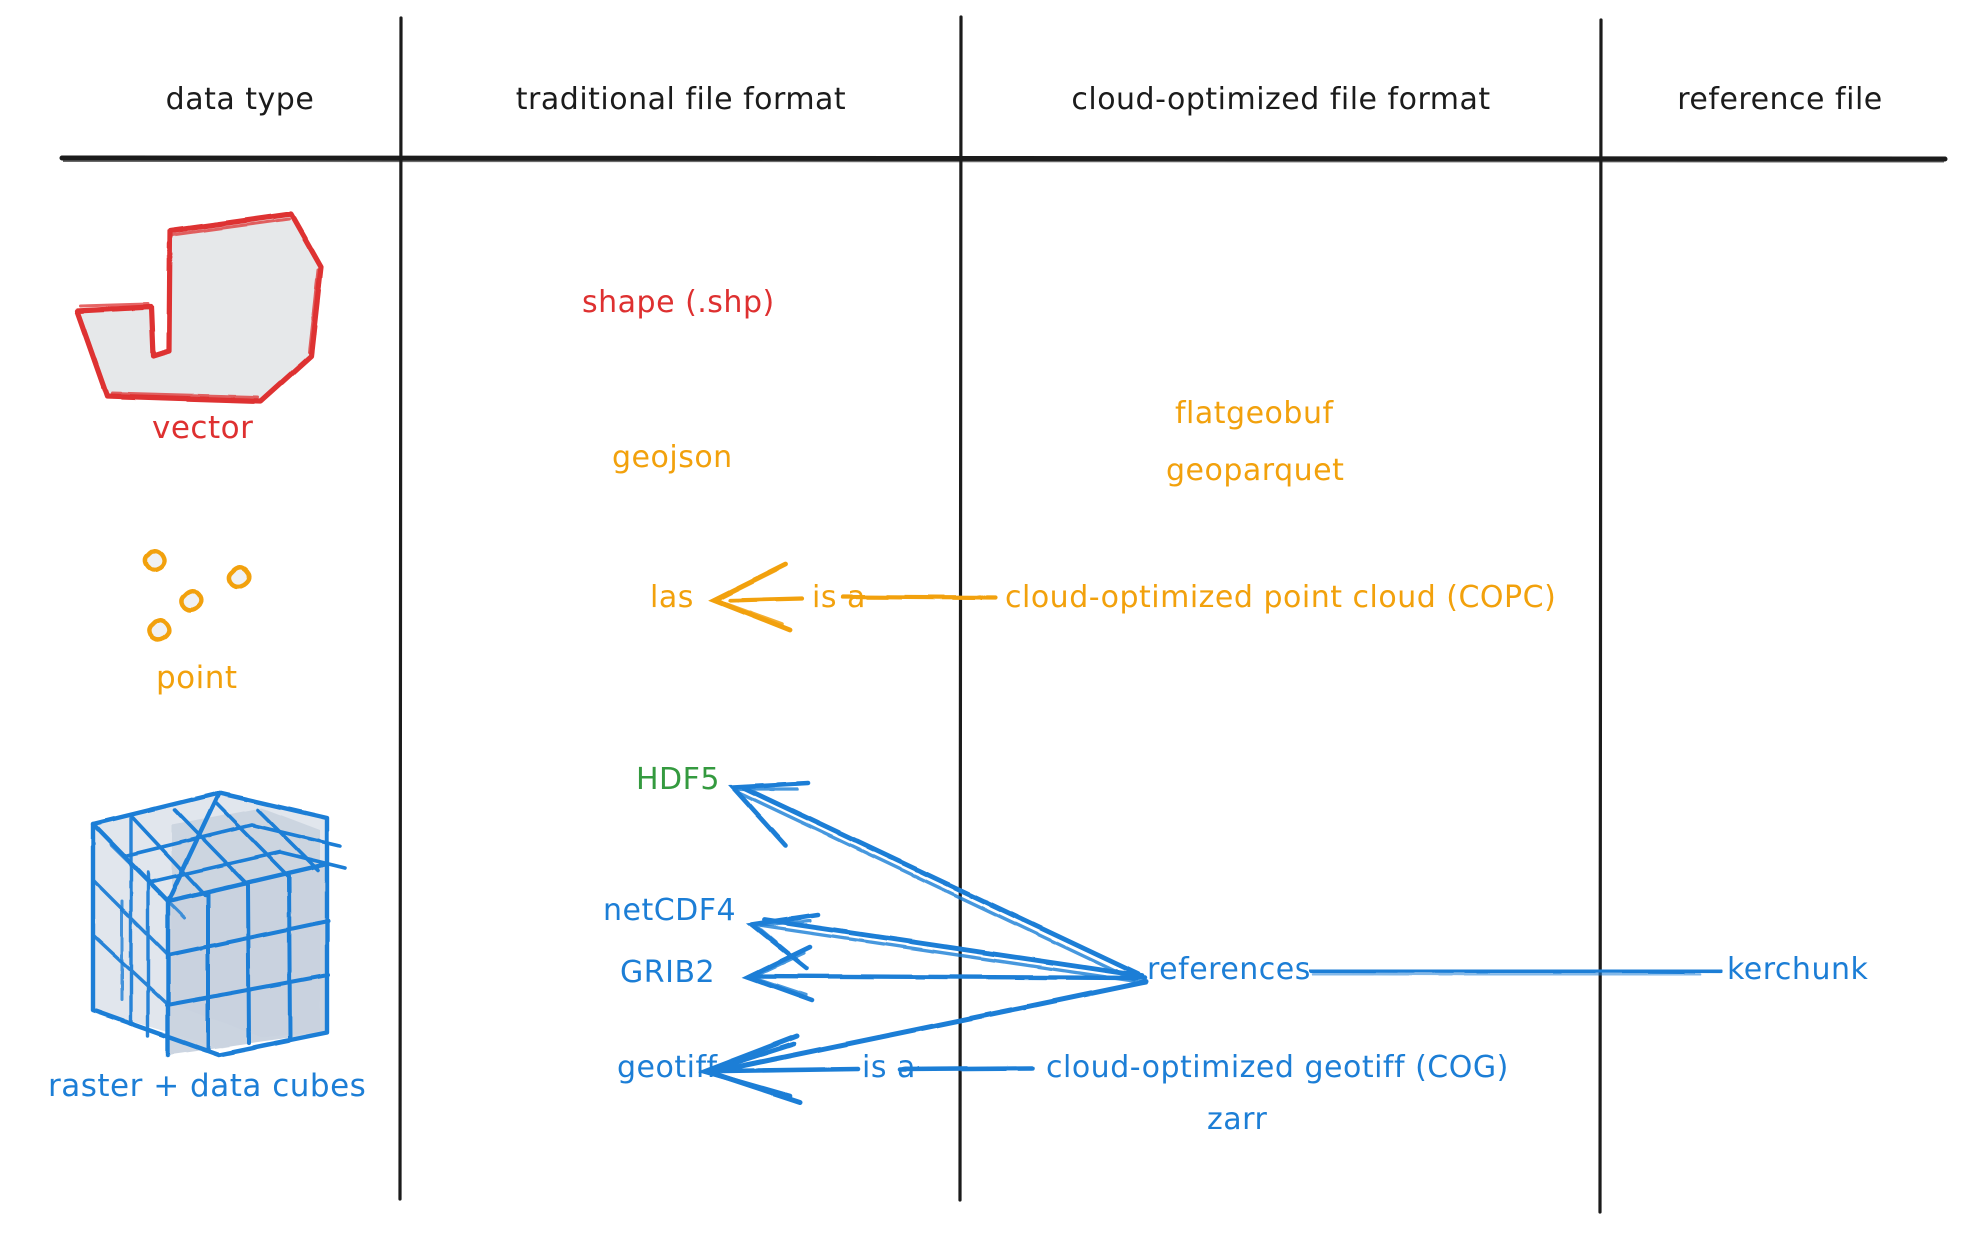  Describe the element at coordinates (1780, 99) in the screenshot. I see `column-header-reference-file: reference file` at that location.